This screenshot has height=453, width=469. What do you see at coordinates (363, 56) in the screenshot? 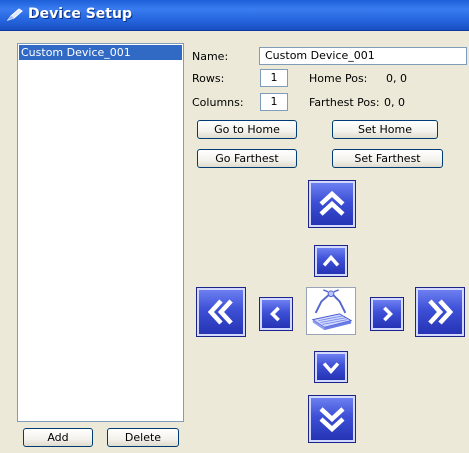
I see `name-field: Custom Device_001` at bounding box center [363, 56].